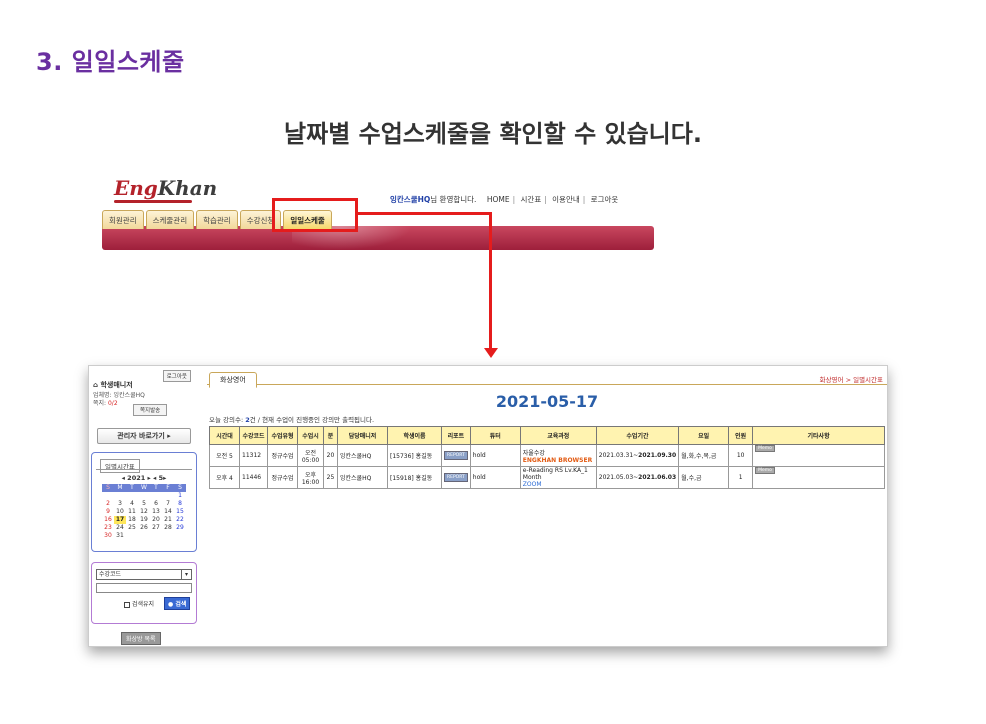  Describe the element at coordinates (123, 219) in the screenshot. I see `tab-member: 회원관리` at that location.